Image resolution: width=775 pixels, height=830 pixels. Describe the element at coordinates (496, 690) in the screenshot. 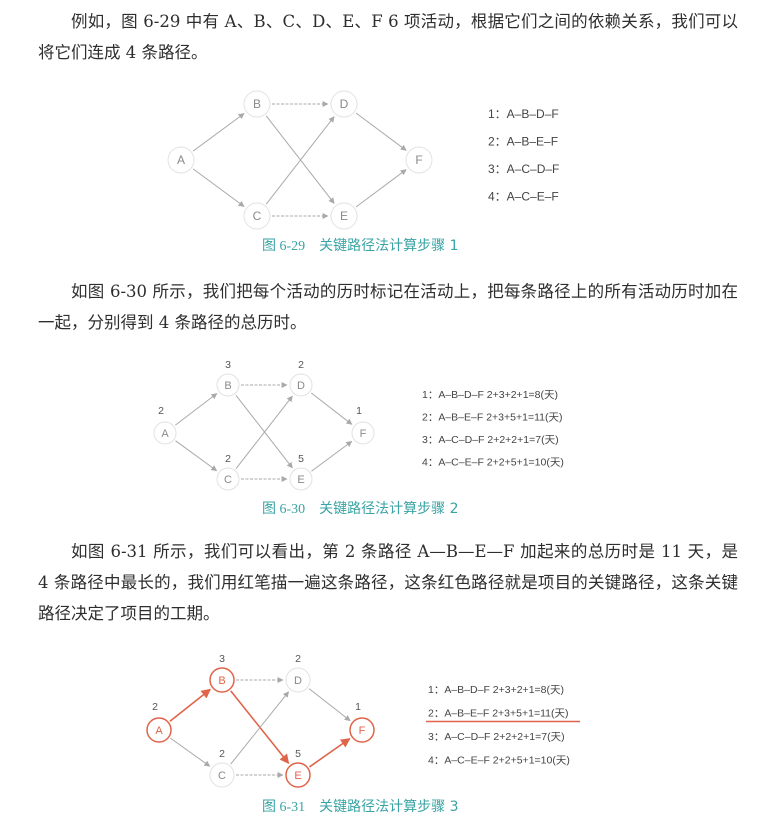

I see `path-list-item: 1：A–B–D–F 2+3+2+1=8(天)` at that location.